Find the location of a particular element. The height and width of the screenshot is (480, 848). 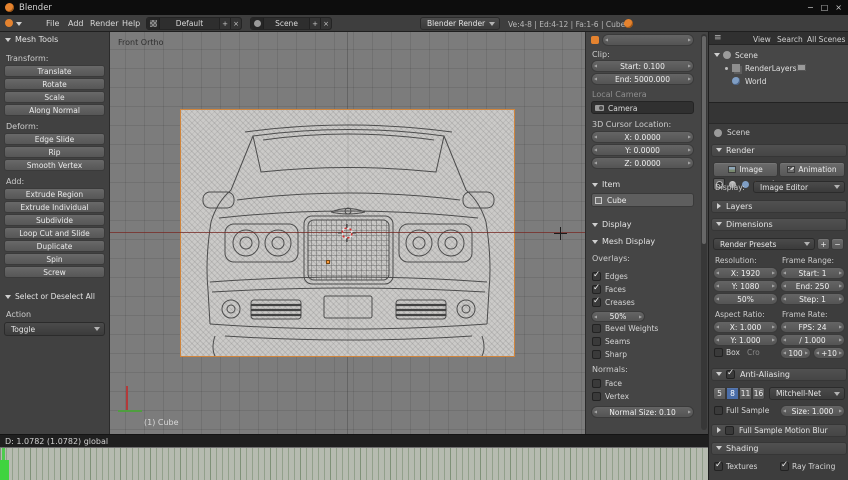

render-panel-title: Render is located at coordinates (740, 151).